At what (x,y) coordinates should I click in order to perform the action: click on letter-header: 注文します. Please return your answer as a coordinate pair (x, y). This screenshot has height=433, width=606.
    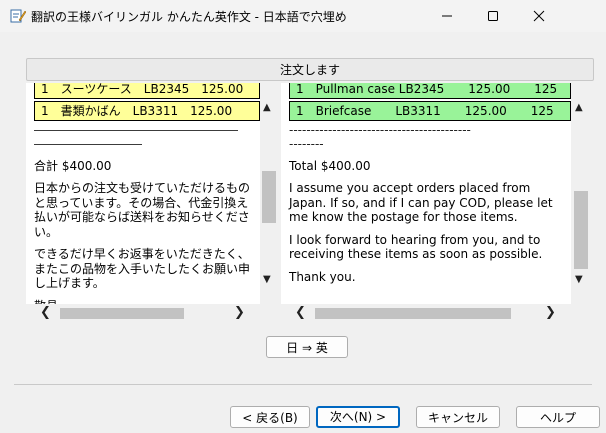
    Looking at the image, I should click on (310, 69).